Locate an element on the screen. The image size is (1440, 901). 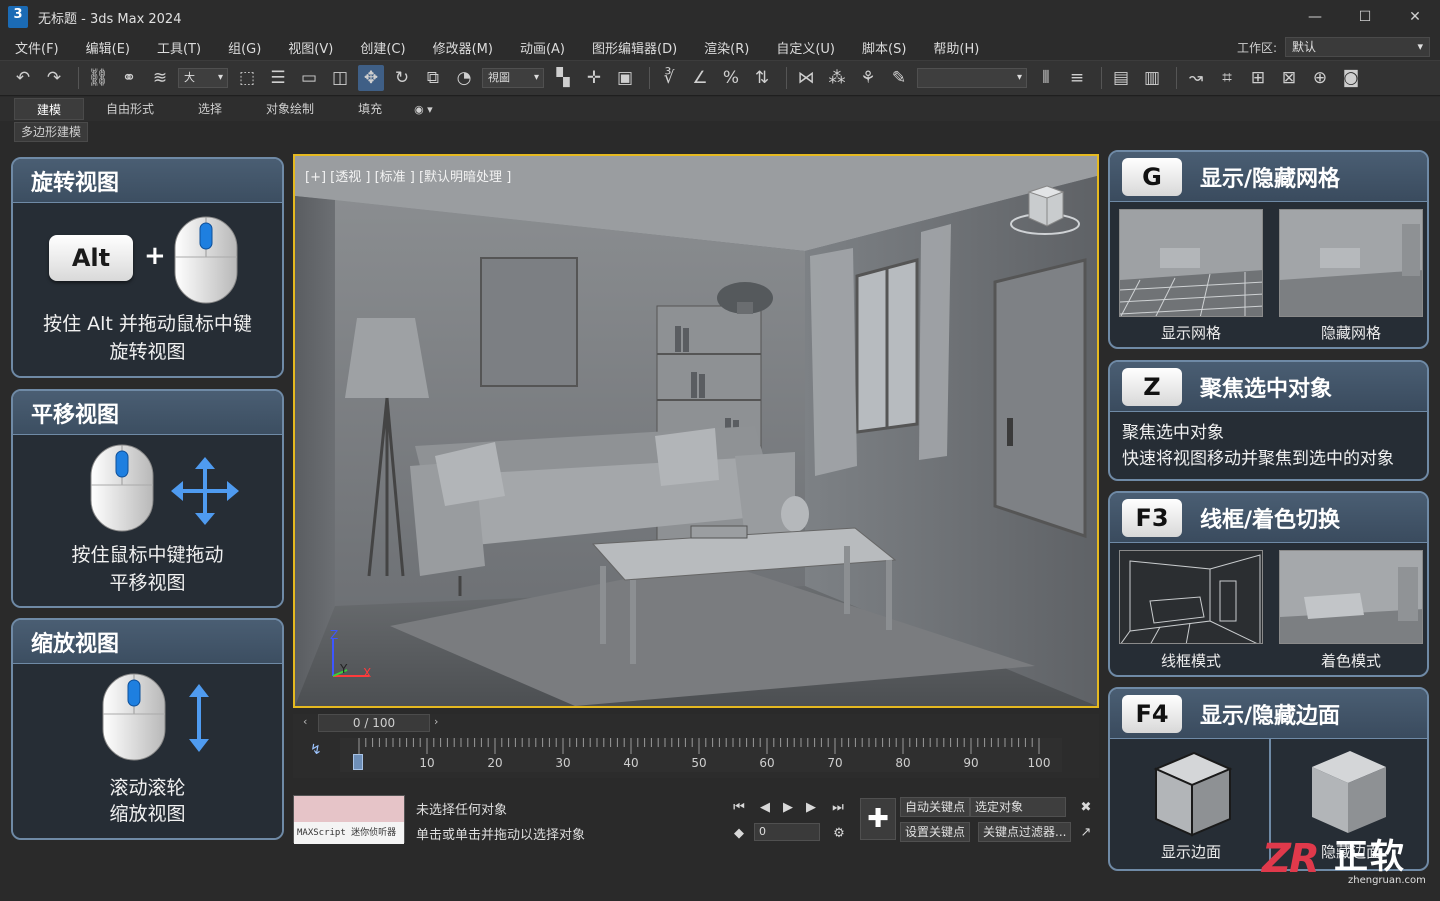
play-icon: ▶ is located at coordinates (788, 807).